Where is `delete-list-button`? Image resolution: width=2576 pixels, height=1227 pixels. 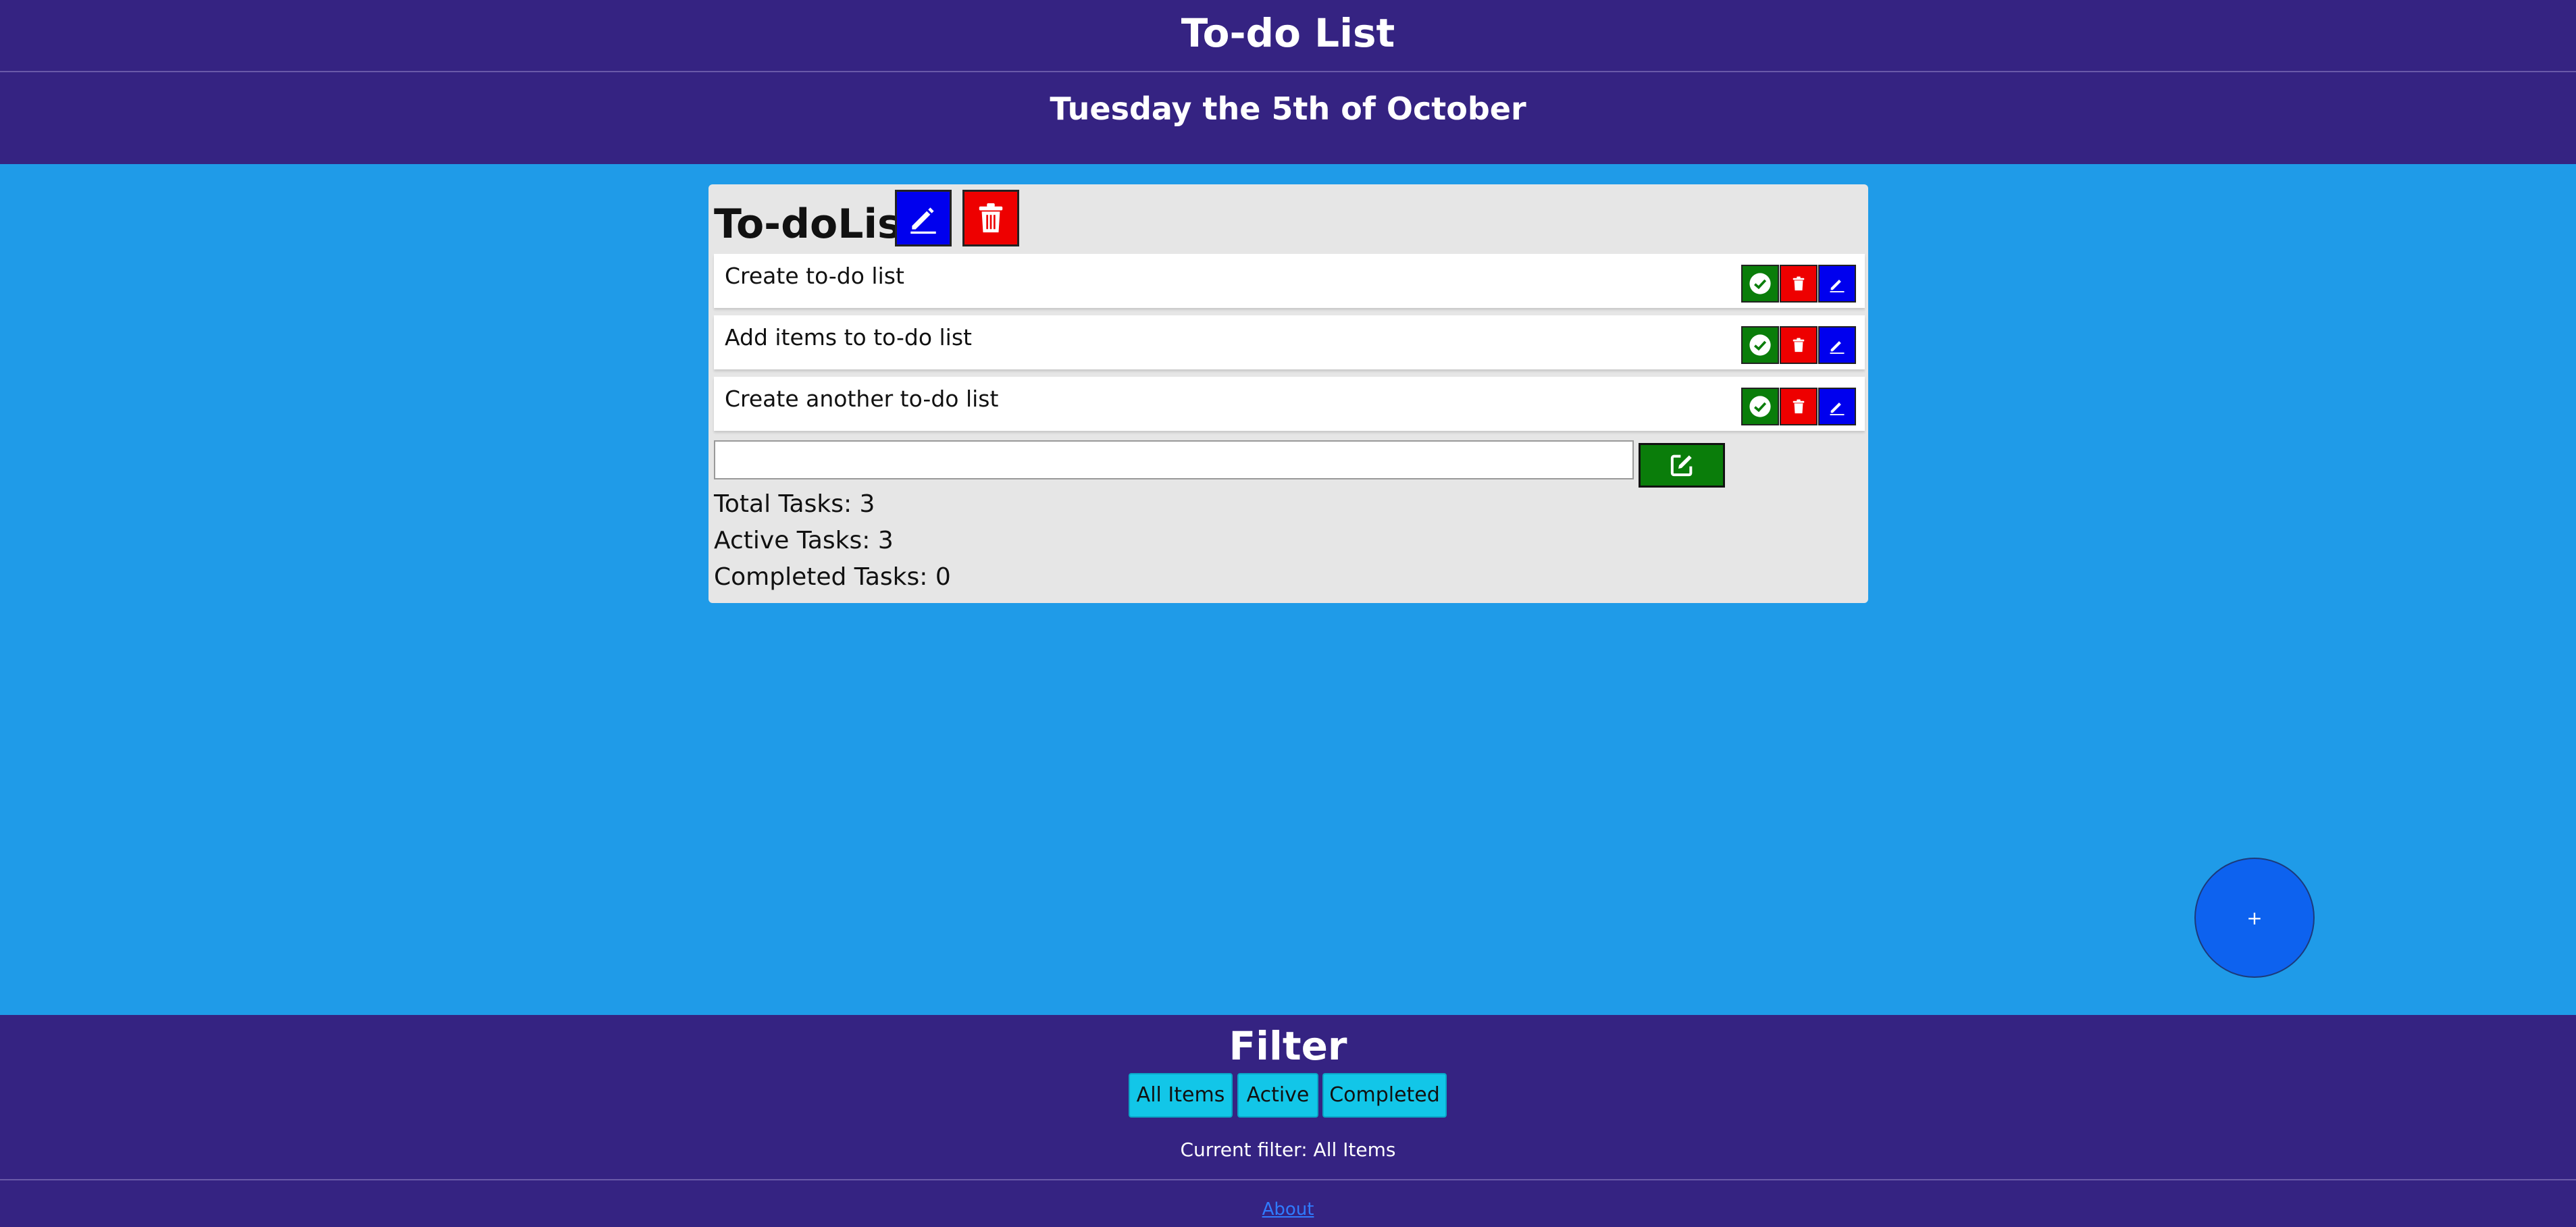 delete-list-button is located at coordinates (990, 218).